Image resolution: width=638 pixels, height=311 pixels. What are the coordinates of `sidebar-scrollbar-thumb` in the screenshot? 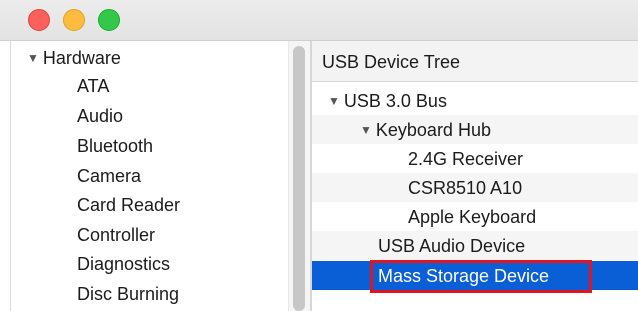 It's located at (299, 178).